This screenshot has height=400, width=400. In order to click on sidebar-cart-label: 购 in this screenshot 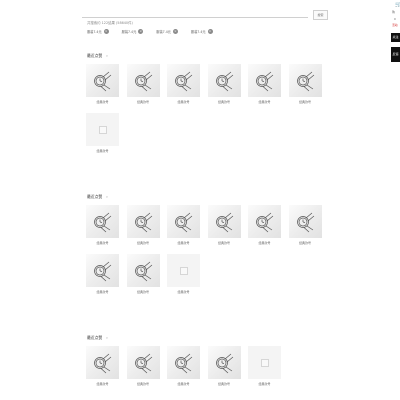, I will do `click(393, 12)`.